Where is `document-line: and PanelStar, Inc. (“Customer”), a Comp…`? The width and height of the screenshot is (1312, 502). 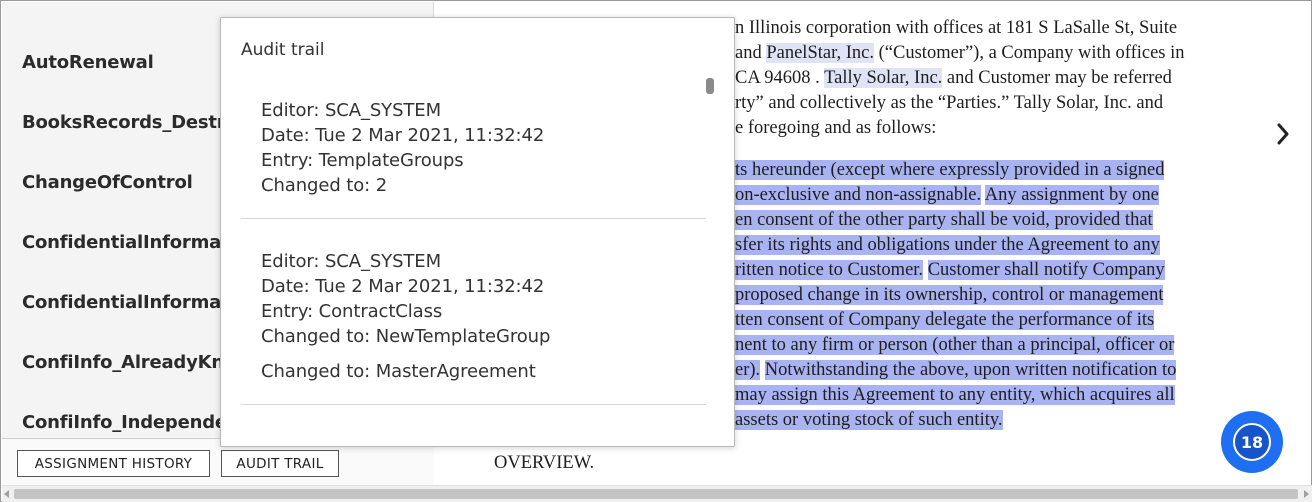
document-line: and PanelStar, Inc. (“Customer”), a Comp… is located at coordinates (960, 53).